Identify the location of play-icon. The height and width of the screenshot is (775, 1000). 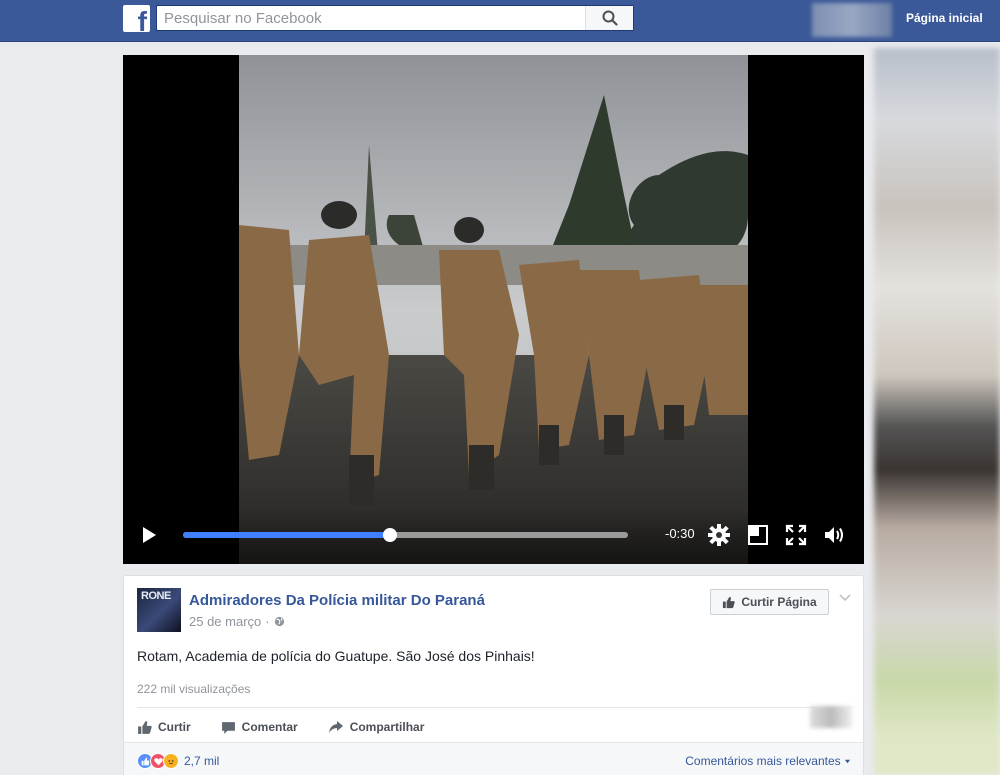
(149, 535).